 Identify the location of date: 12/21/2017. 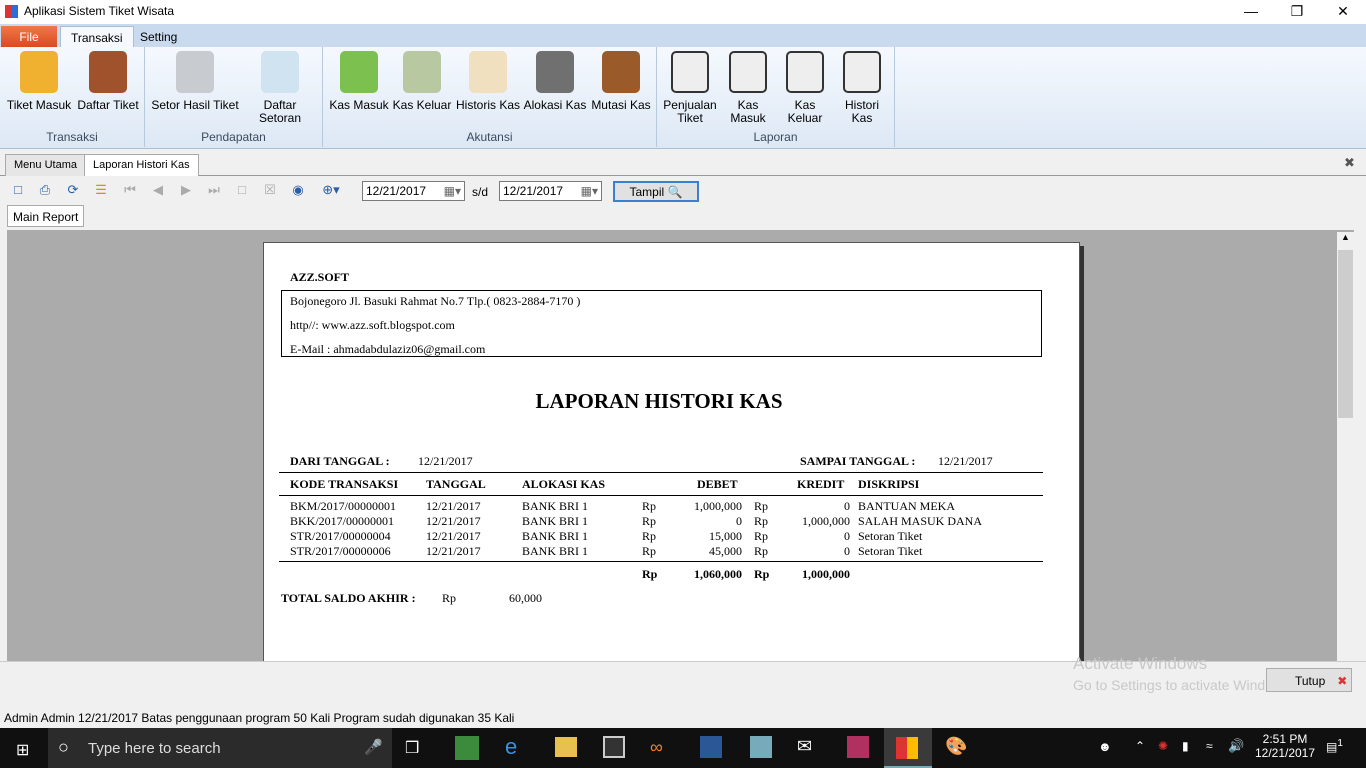
(1285, 753).